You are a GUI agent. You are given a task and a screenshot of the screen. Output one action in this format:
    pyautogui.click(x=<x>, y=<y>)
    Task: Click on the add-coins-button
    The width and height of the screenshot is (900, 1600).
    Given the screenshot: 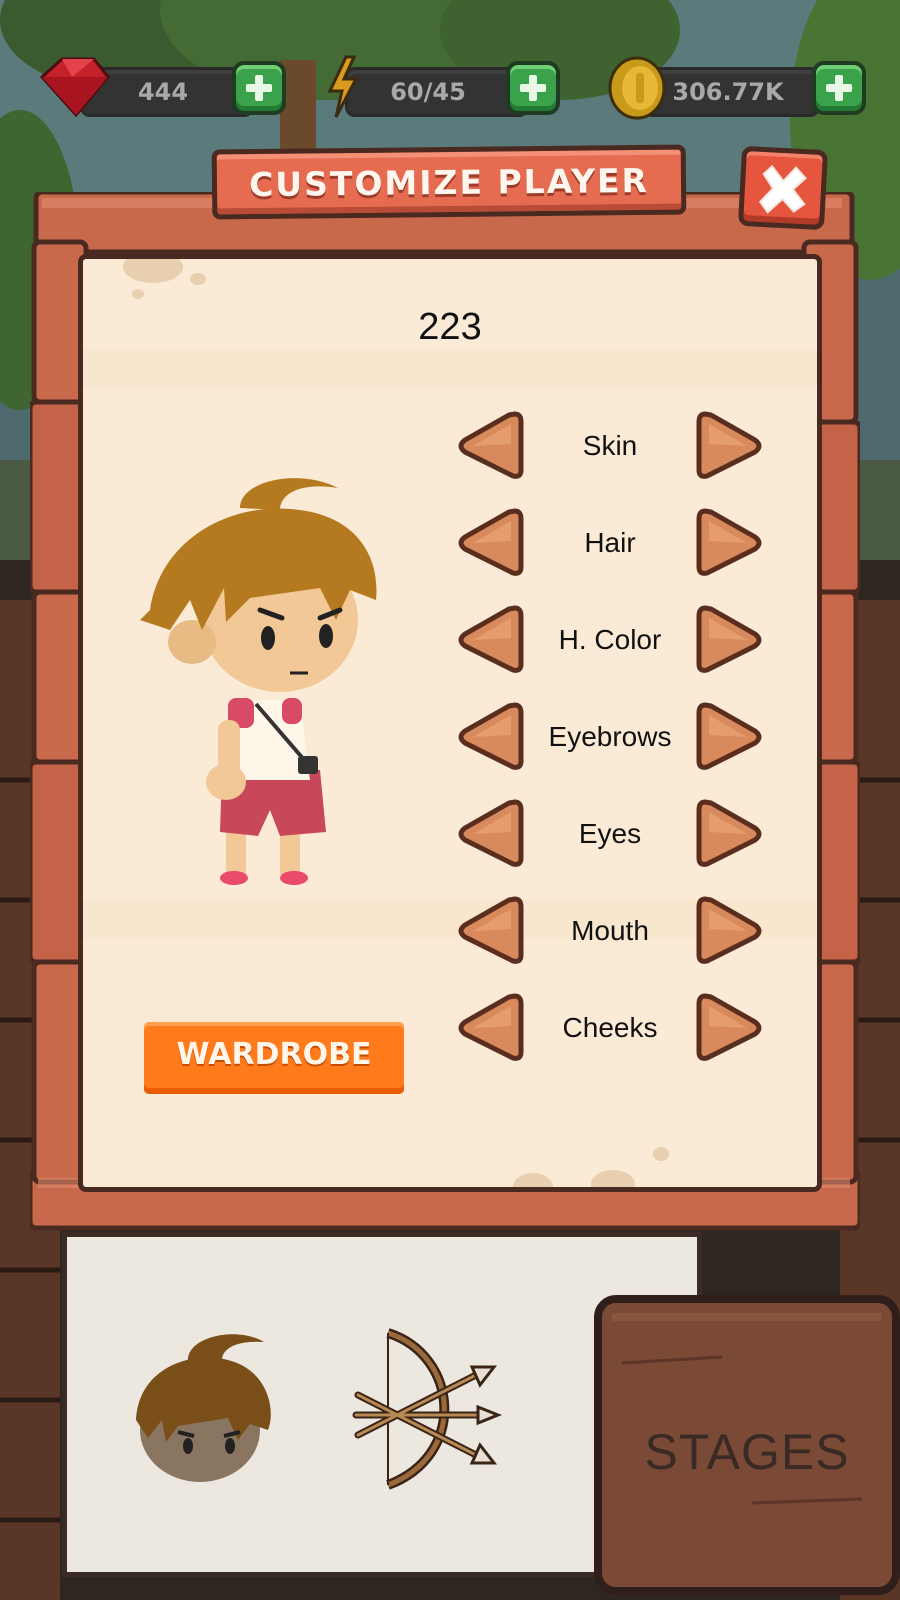 What is the action you would take?
    pyautogui.click(x=839, y=88)
    